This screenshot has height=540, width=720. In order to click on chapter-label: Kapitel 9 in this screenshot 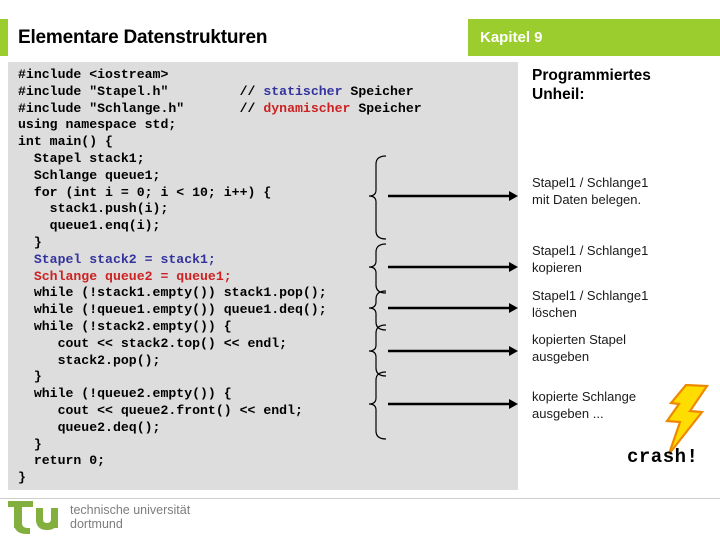, I will do `click(511, 37)`.